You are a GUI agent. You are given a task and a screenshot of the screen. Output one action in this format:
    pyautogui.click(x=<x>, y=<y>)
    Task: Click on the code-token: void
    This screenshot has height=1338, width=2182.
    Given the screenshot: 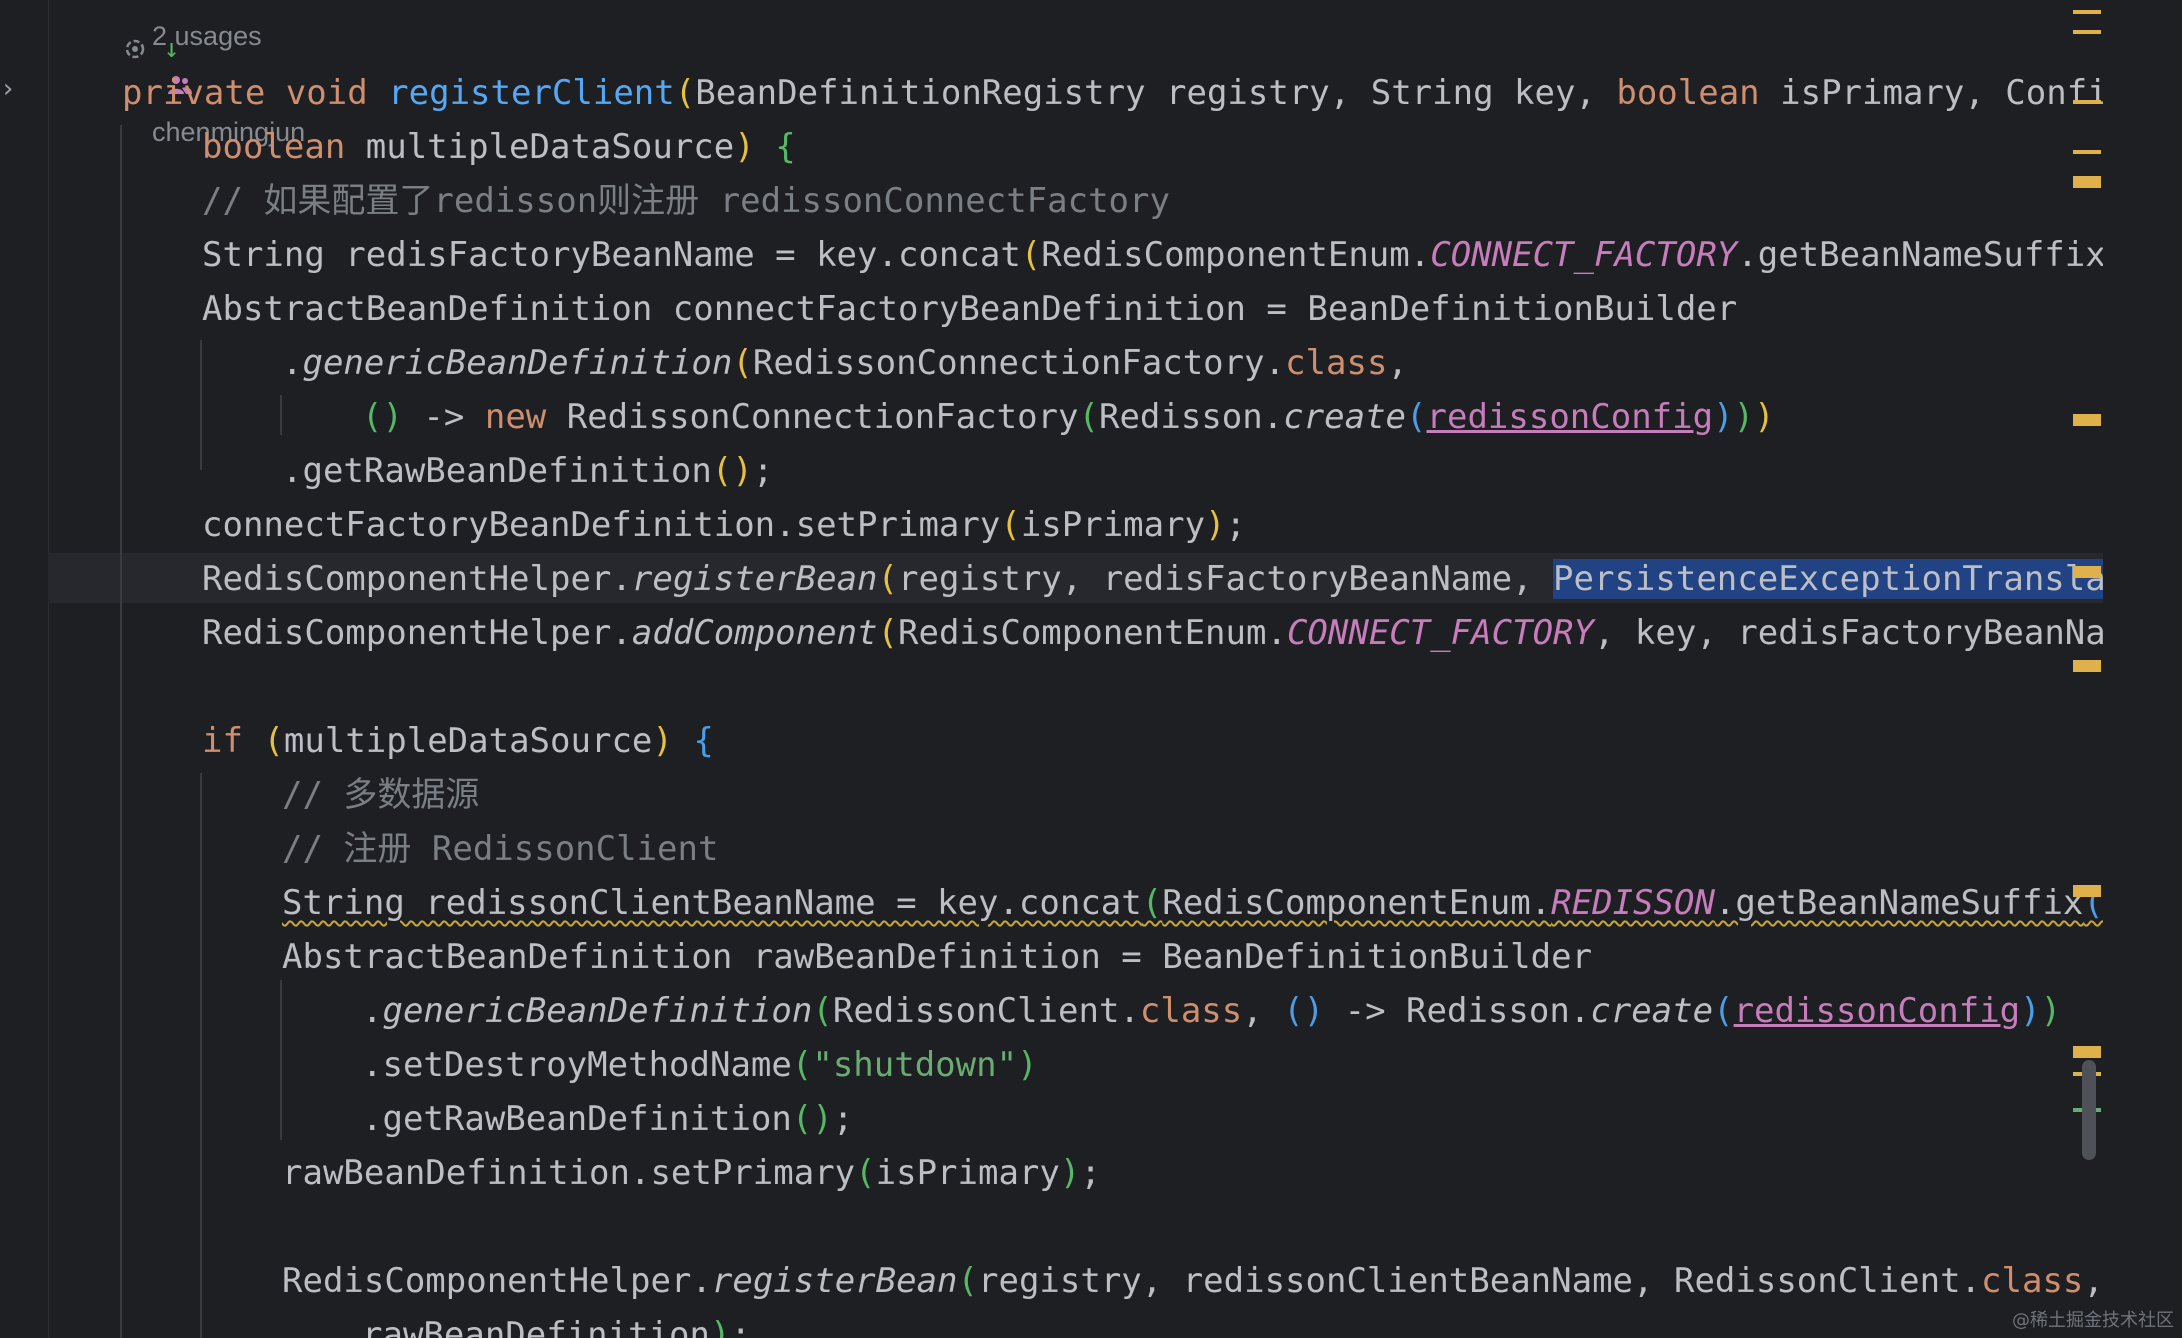 What is the action you would take?
    pyautogui.click(x=326, y=93)
    